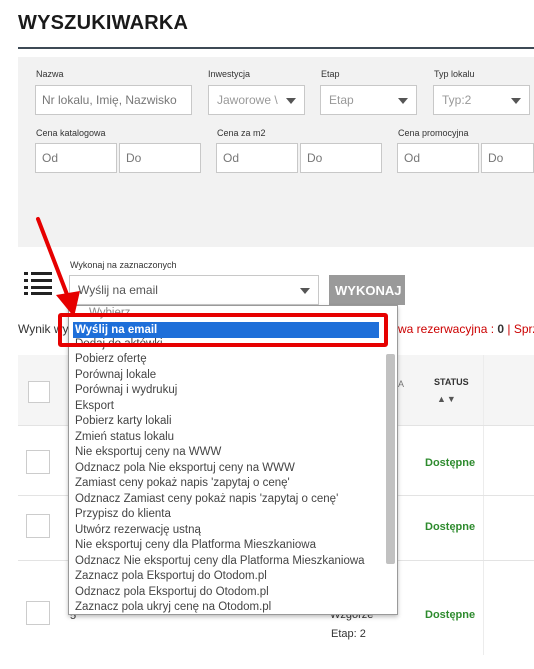 The image size is (534, 669). I want to click on dropdown-option: Utwórz rezerwację ustną, so click(138, 530).